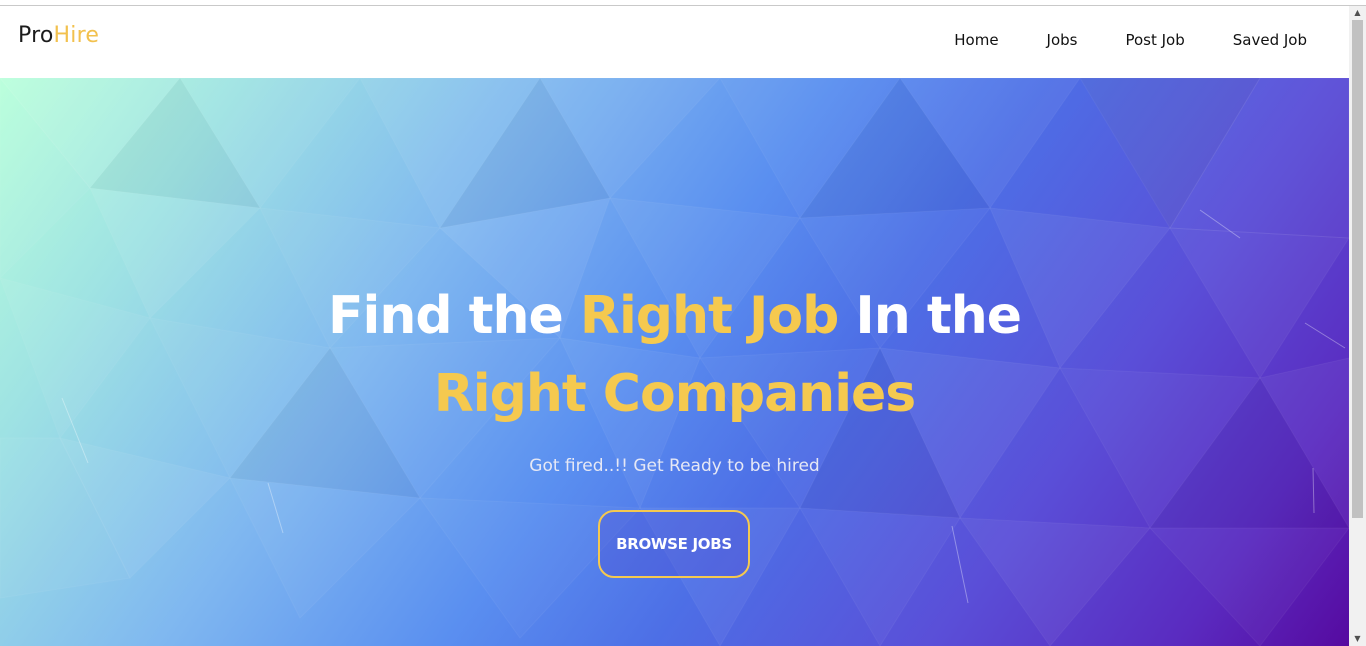 The image size is (1366, 646). Describe the element at coordinates (709, 316) in the screenshot. I see `headline-highlight-right-job: Right Job` at that location.